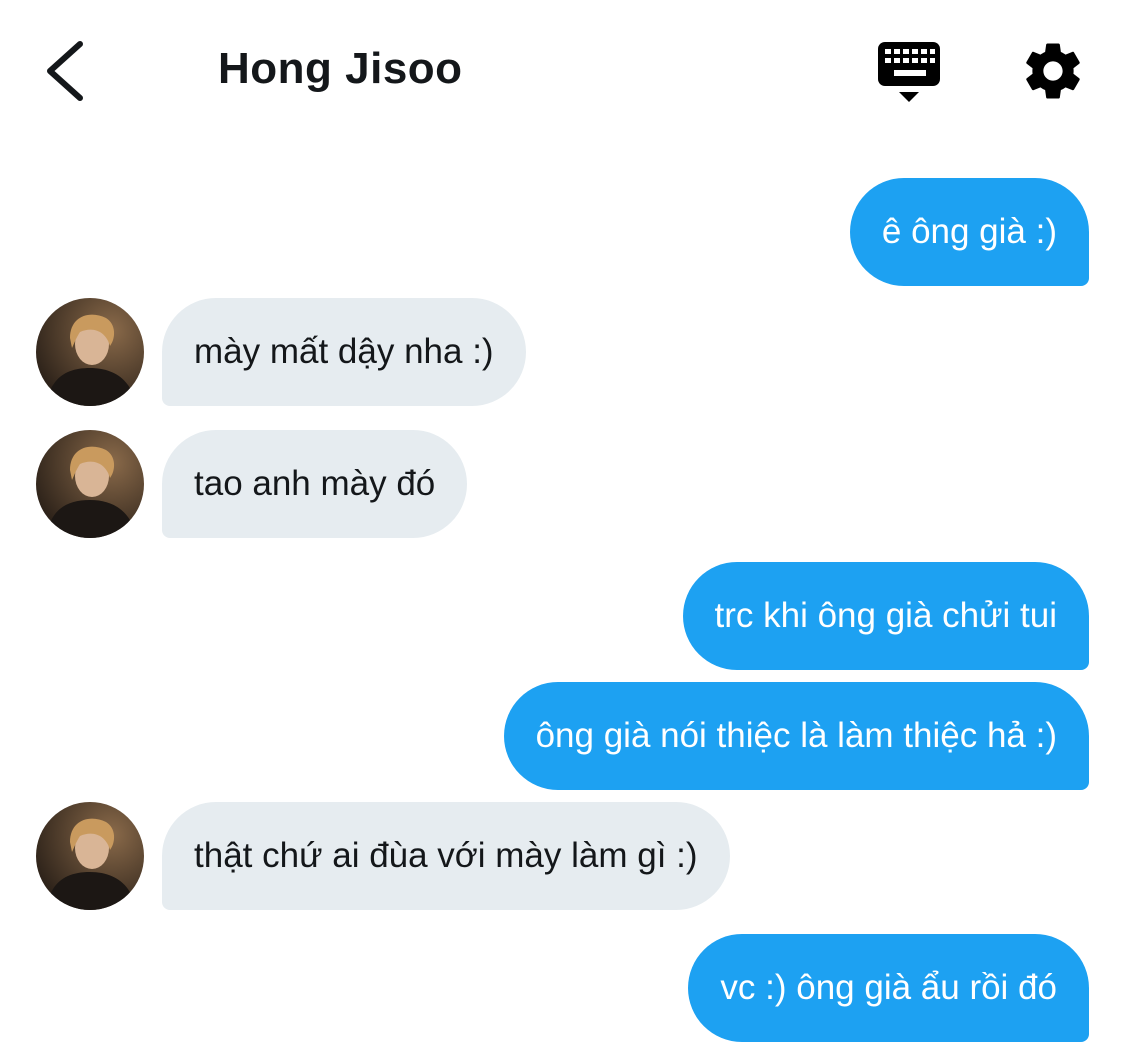 The width and height of the screenshot is (1125, 1052). What do you see at coordinates (344, 352) in the screenshot?
I see `message-bubble-received: mày mất dậy nha :)` at bounding box center [344, 352].